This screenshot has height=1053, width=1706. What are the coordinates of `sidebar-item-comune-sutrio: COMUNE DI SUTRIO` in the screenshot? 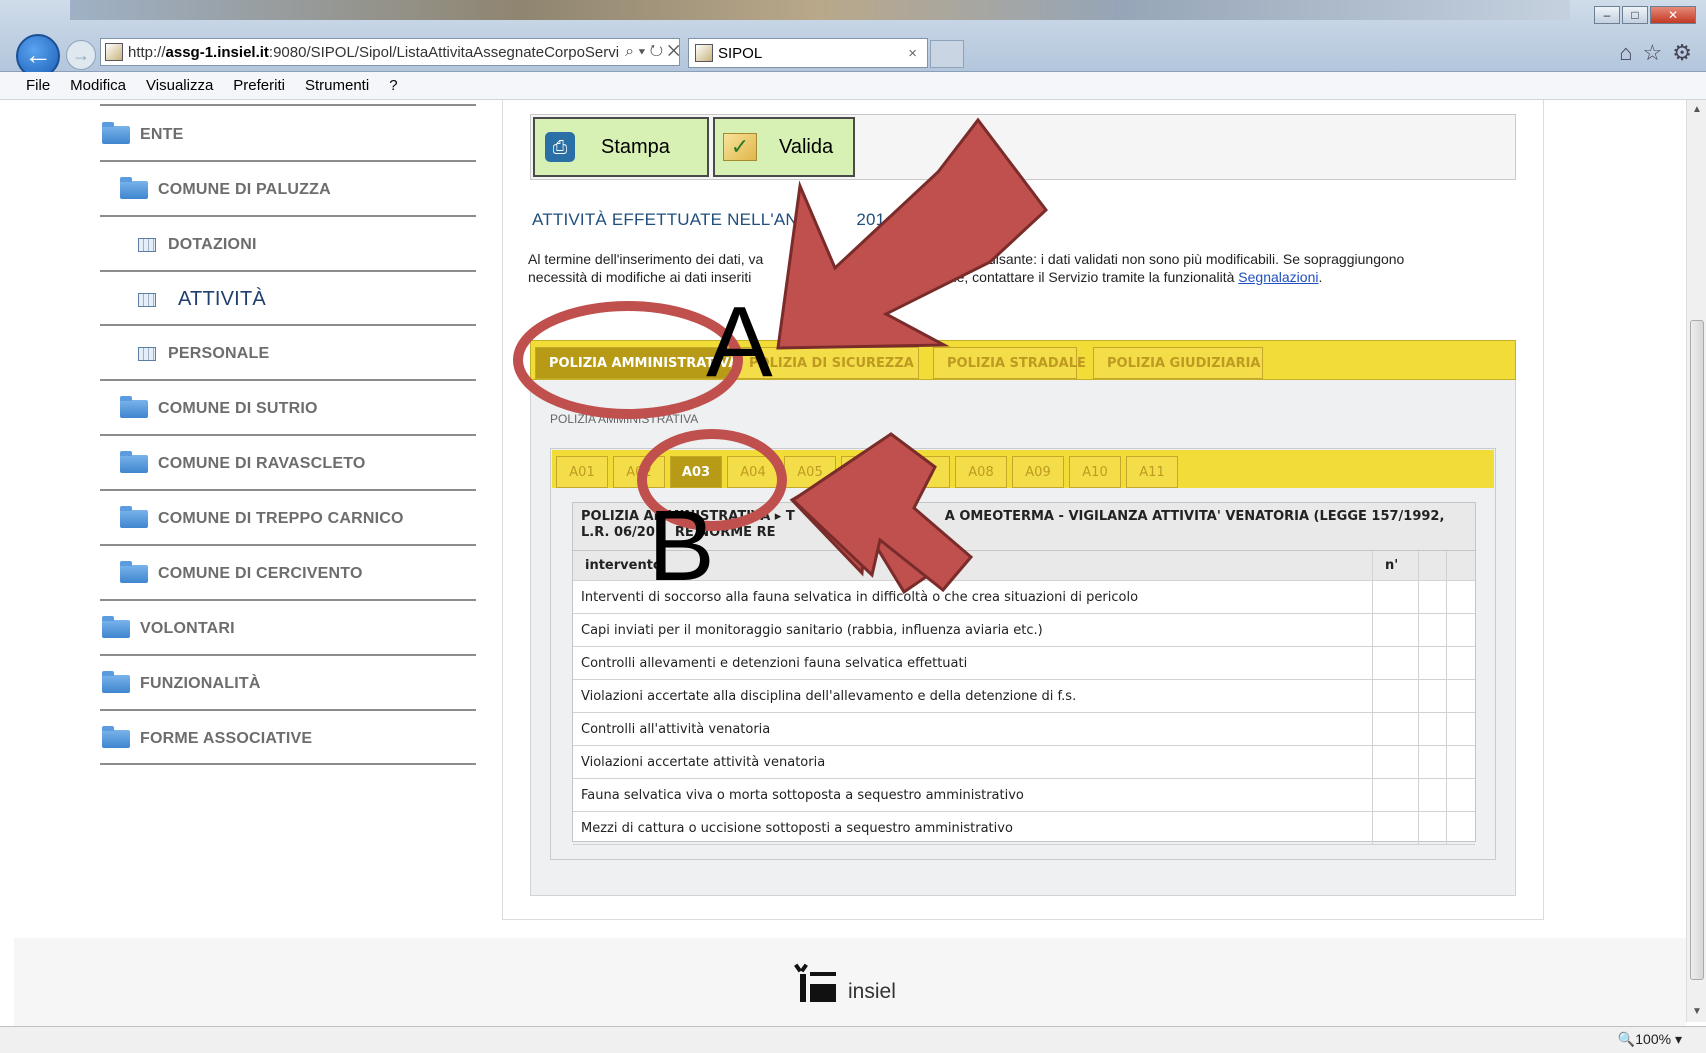 It's located at (219, 407).